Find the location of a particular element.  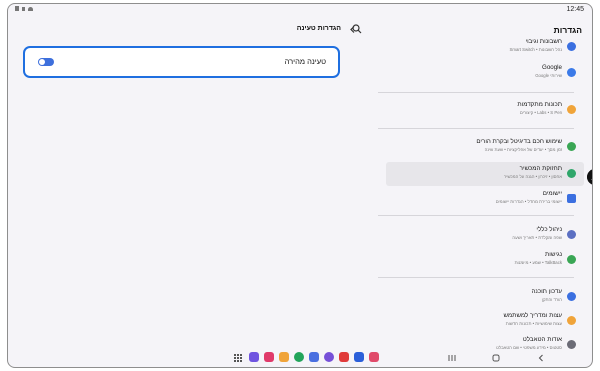

fast-charging-label: טעינה מהירה is located at coordinates (305, 61).